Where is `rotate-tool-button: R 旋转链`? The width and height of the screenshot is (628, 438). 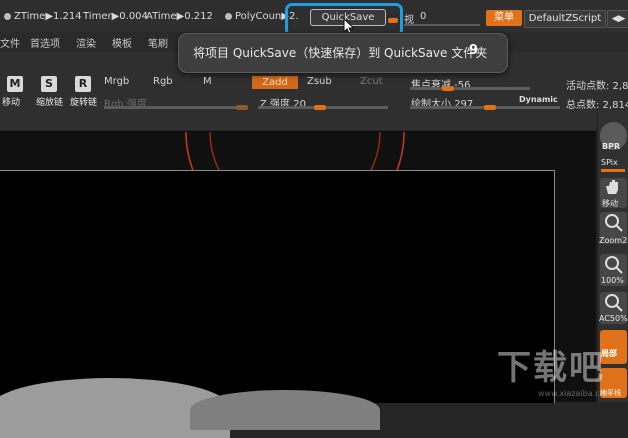 rotate-tool-button: R 旋转链 is located at coordinates (85, 95).